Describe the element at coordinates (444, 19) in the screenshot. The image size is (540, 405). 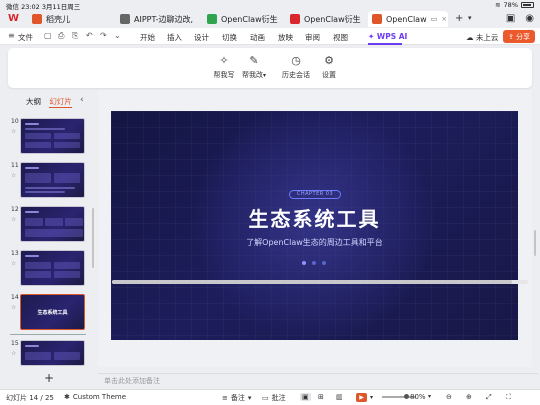
I see `close-tab-icon: ×` at that location.